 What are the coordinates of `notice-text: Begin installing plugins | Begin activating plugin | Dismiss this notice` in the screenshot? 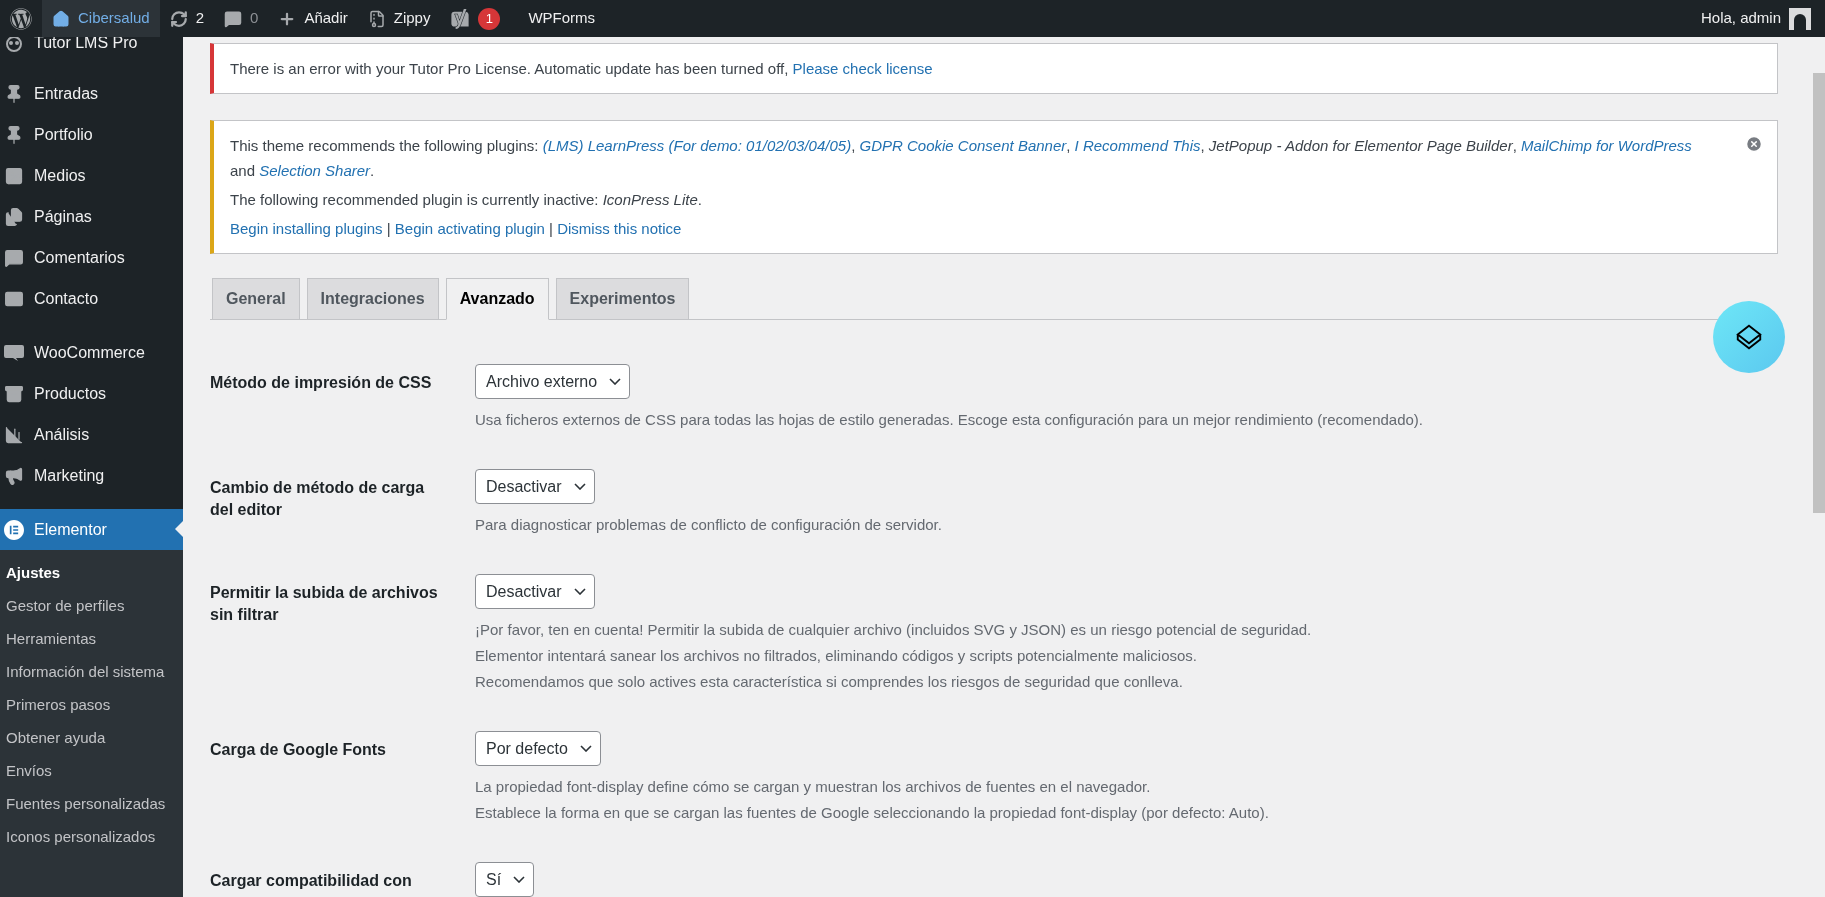 It's located at (456, 229).